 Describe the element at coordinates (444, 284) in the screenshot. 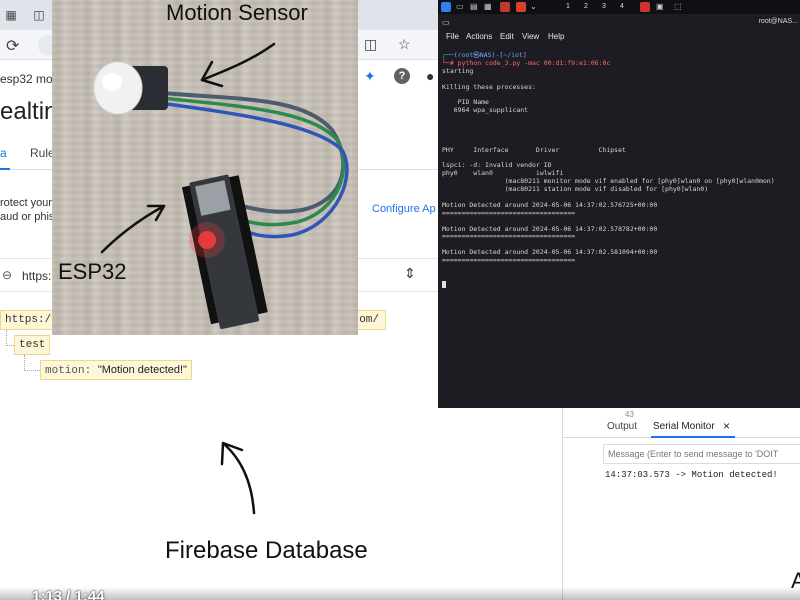

I see `terminal-cursor` at that location.